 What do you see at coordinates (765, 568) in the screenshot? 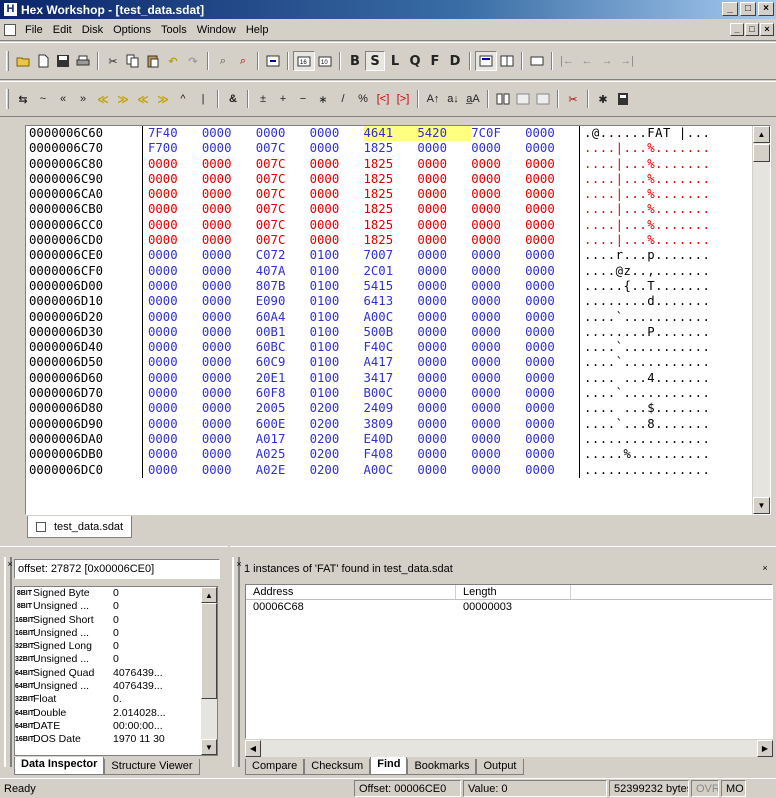
I see `close-icon: ×` at bounding box center [765, 568].